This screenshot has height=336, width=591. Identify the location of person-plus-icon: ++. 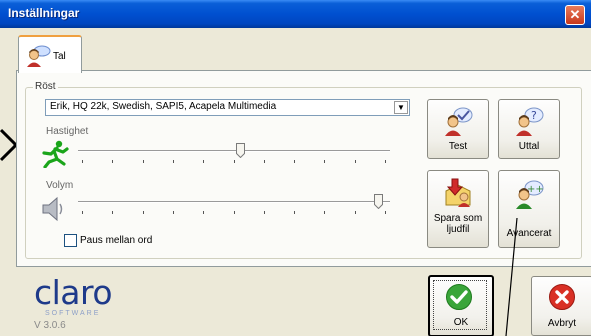
(529, 196).